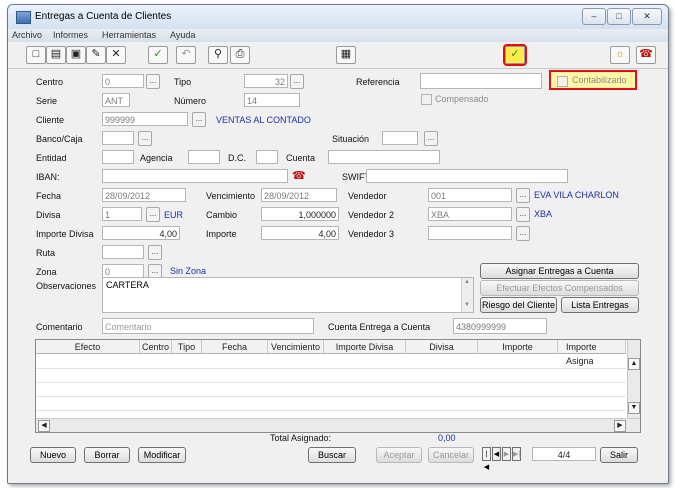  What do you see at coordinates (516, 454) in the screenshot?
I see `nav-last-icon: ▶|` at bounding box center [516, 454].